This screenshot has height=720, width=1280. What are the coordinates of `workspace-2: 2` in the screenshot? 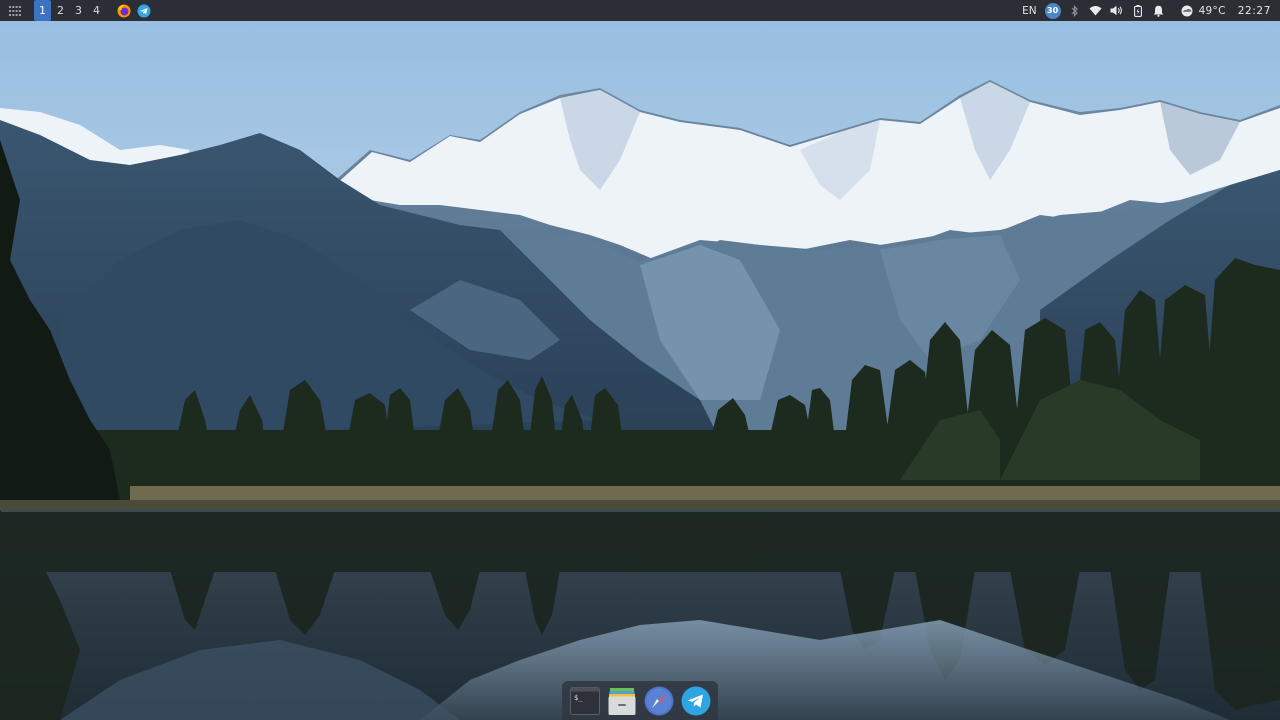 It's located at (60, 10).